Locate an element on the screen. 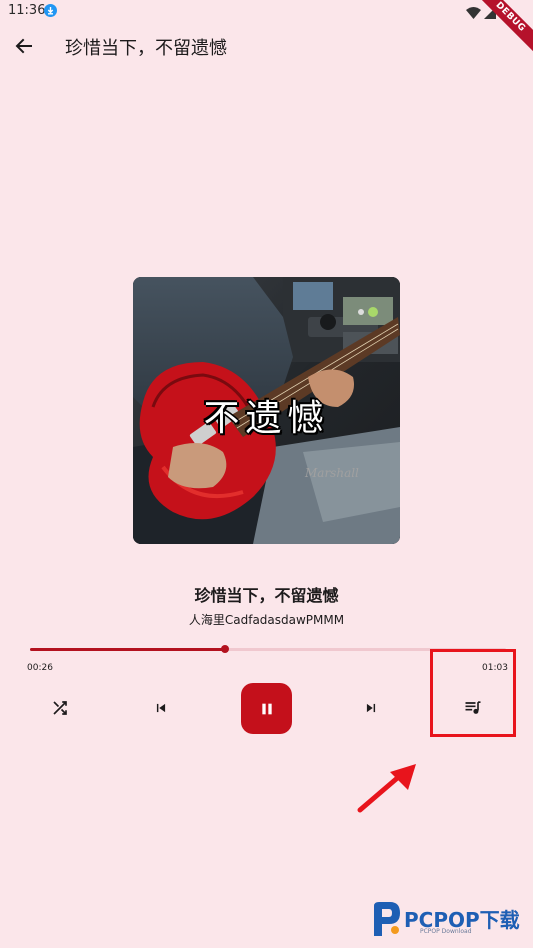  download-icon is located at coordinates (50, 10).